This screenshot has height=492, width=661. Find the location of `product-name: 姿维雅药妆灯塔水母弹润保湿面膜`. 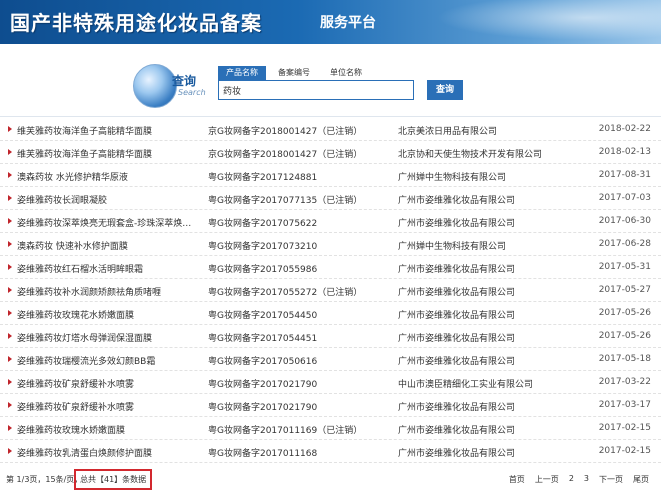

product-name: 姿维雅药妆灯塔水母弹润保湿面膜 is located at coordinates (84, 337).